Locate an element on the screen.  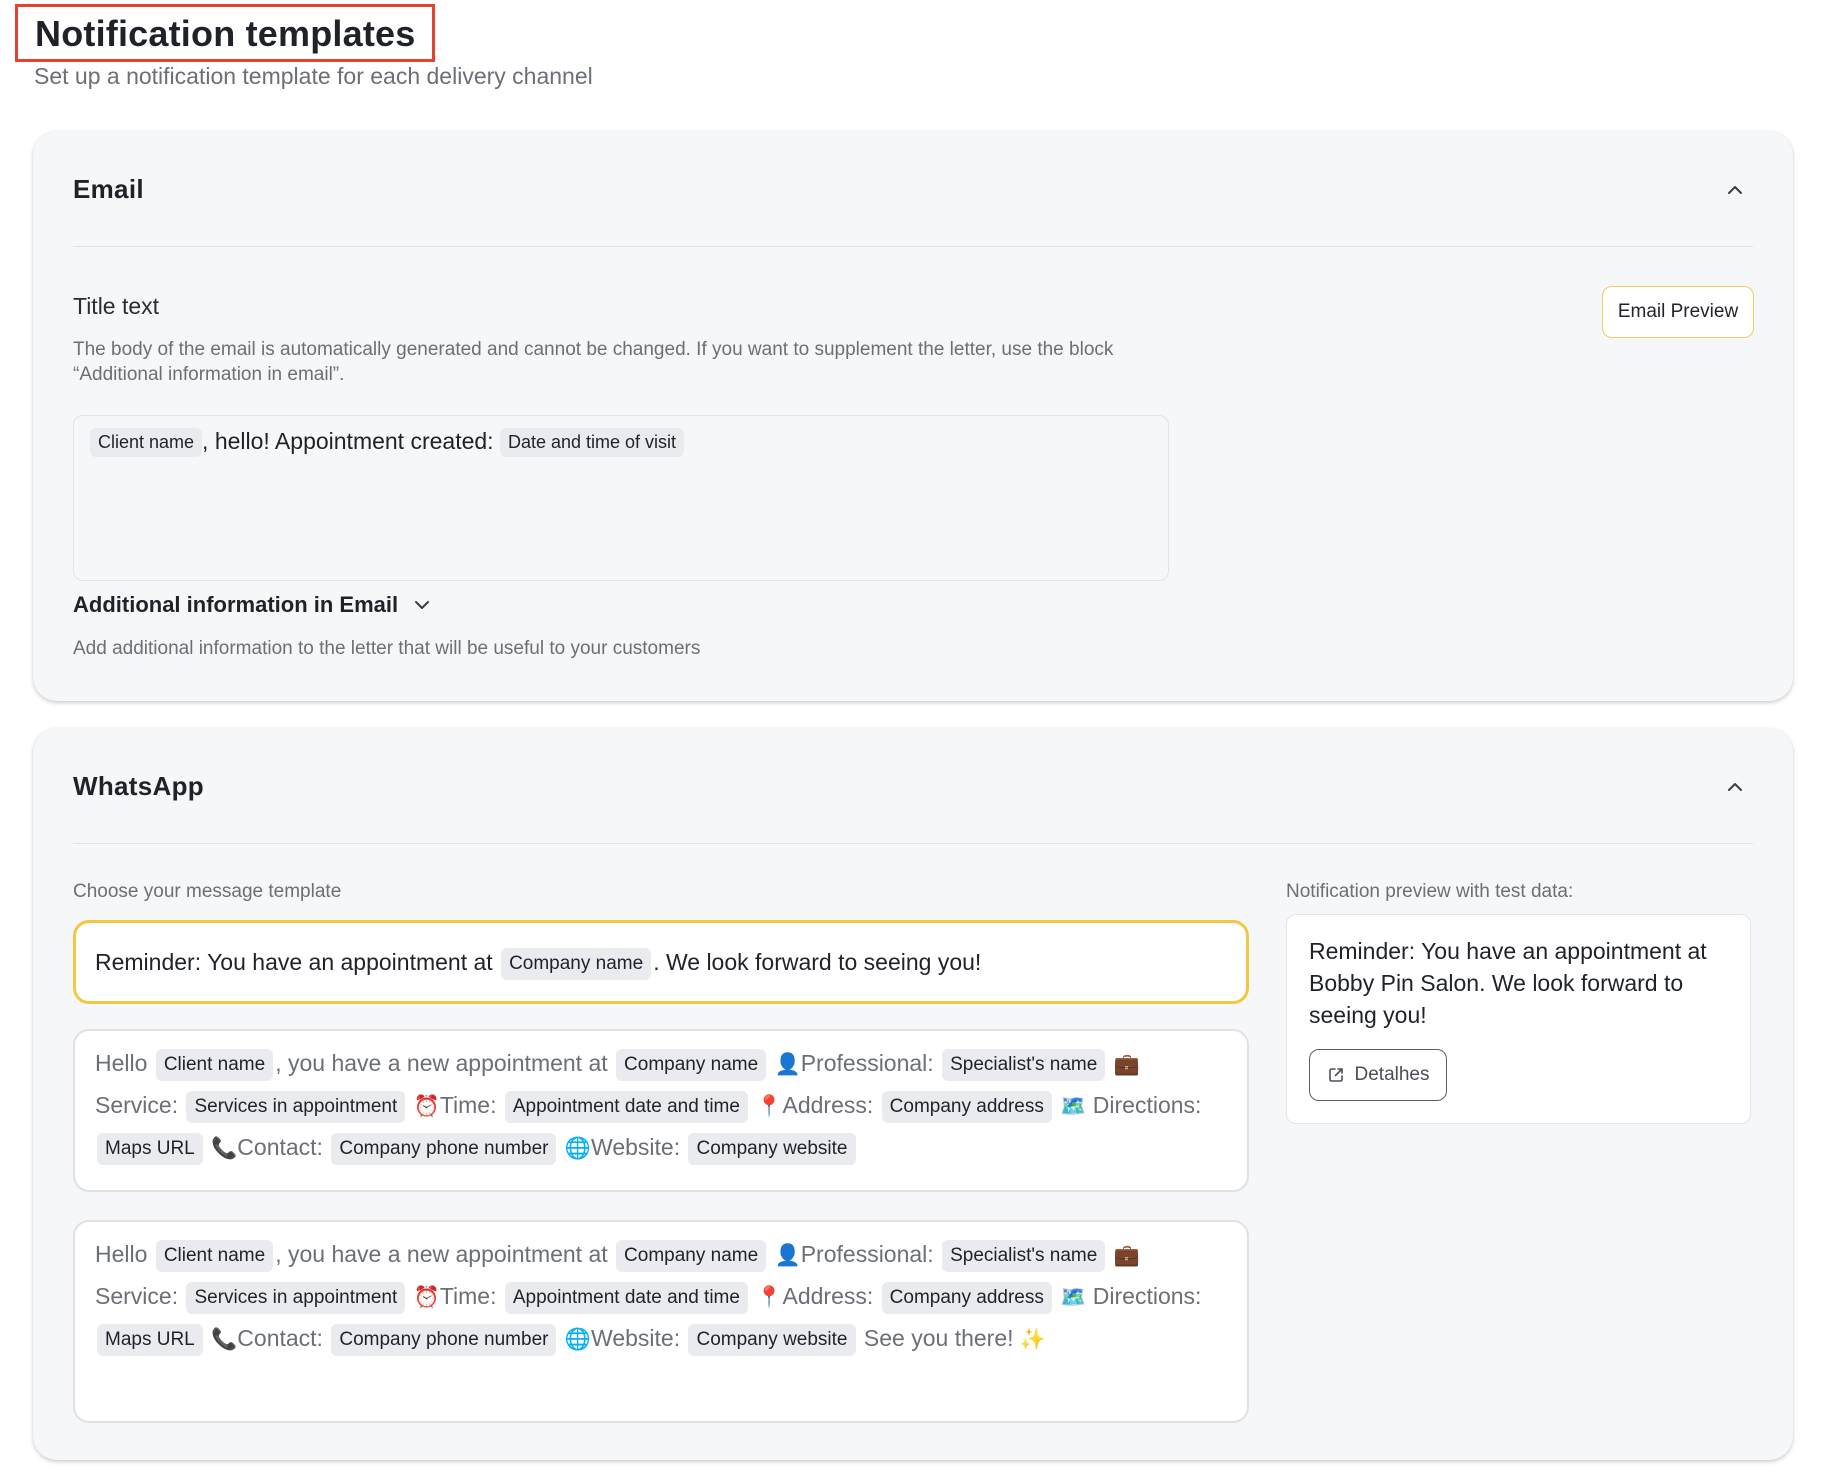
details-button: Detalhes is located at coordinates (1378, 1075).